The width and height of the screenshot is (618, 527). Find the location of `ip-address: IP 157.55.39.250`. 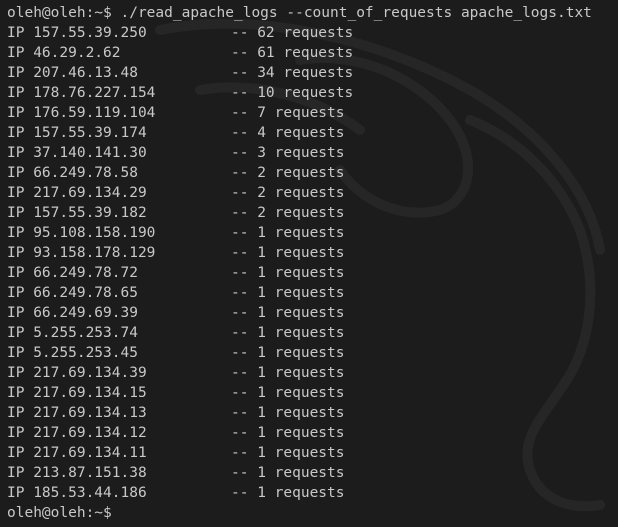

ip-address: IP 157.55.39.250 is located at coordinates (77, 33).